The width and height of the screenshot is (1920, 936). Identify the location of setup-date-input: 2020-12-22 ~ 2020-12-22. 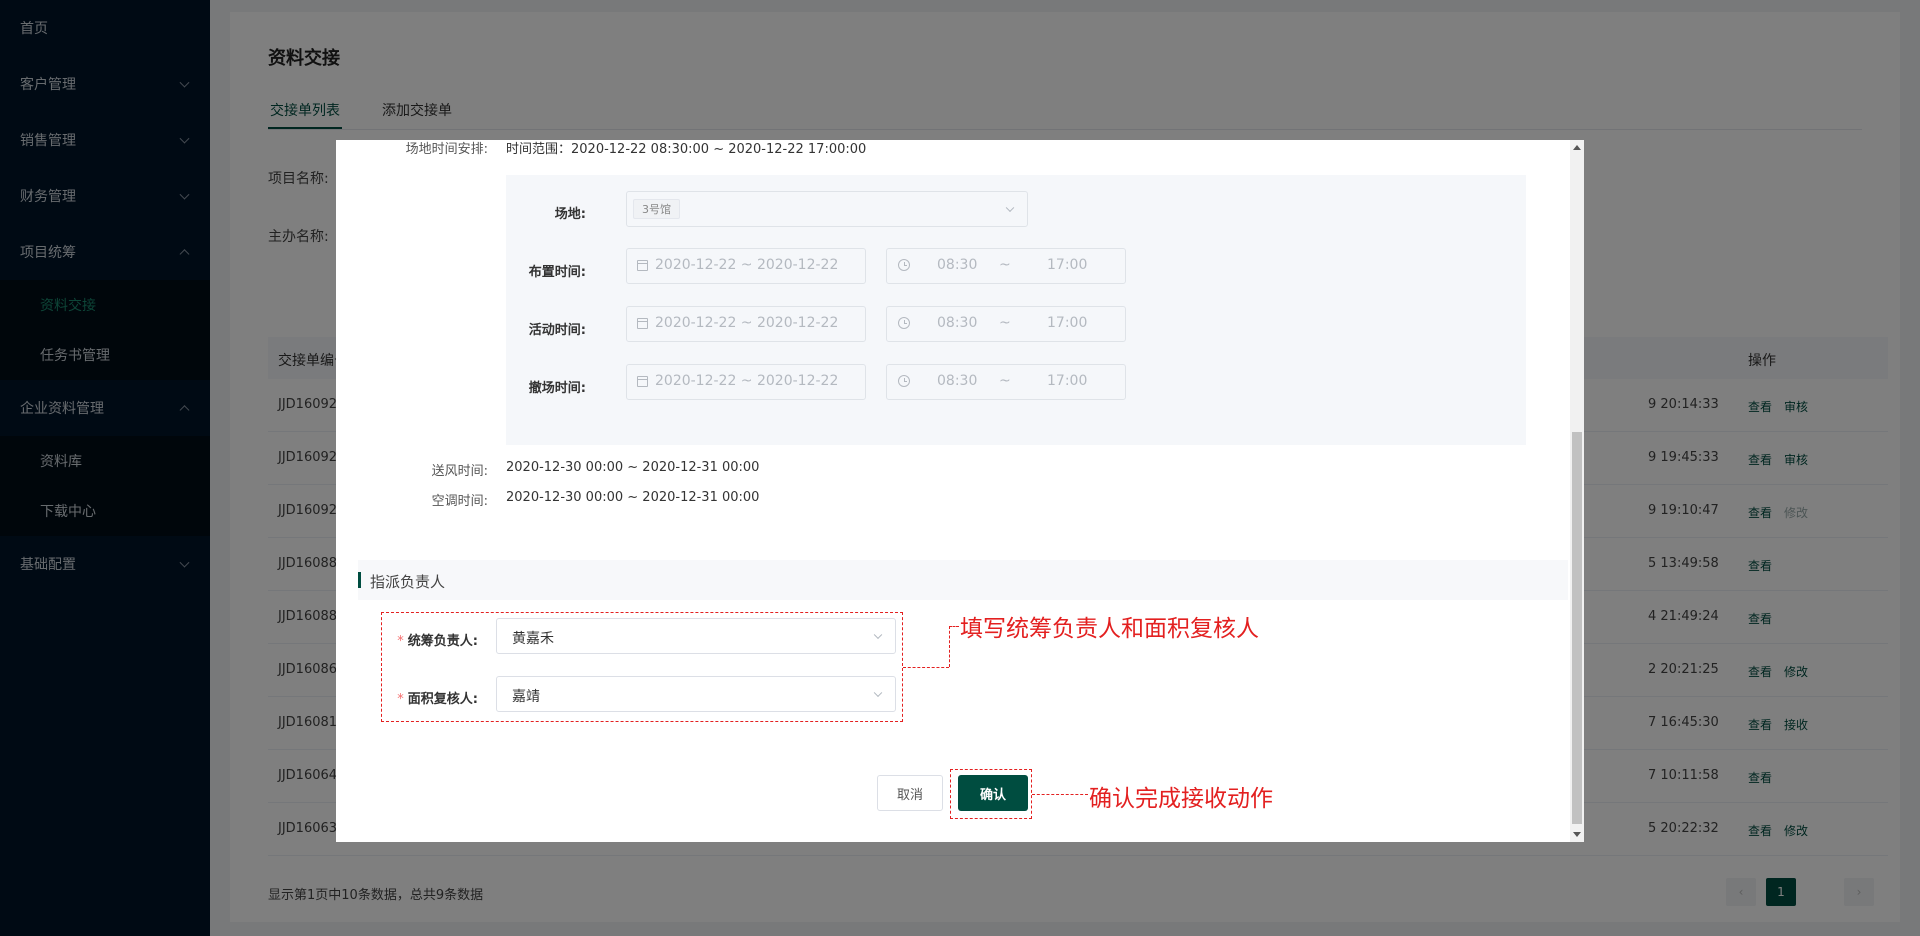
(746, 266).